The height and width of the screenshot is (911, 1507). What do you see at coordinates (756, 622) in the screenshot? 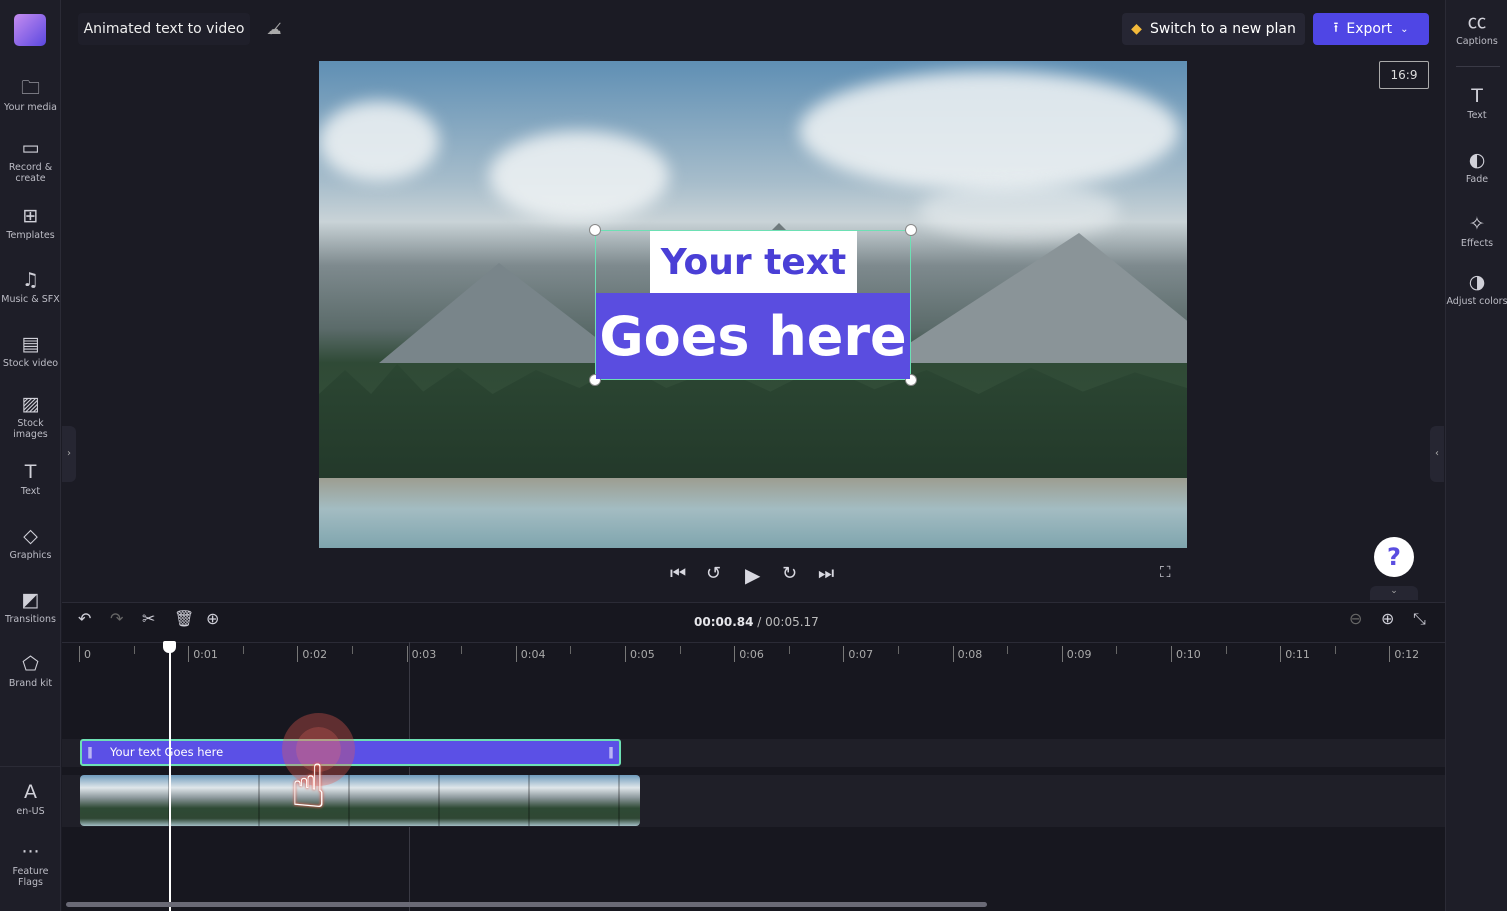
I see `time-display: 00:00.84 / 00:05.17` at bounding box center [756, 622].